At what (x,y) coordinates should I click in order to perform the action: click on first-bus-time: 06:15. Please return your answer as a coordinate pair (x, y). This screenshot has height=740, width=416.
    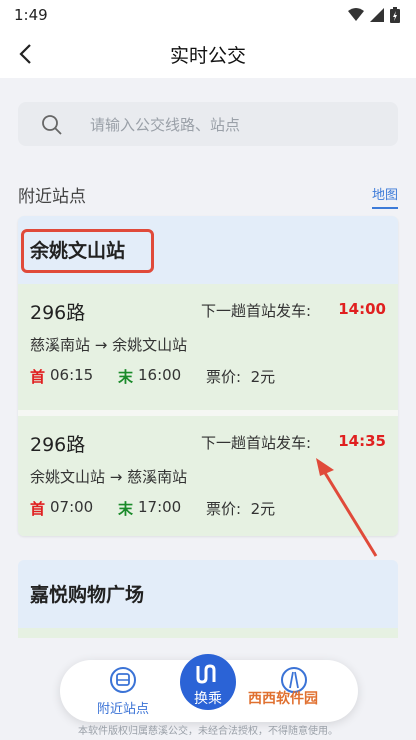
    Looking at the image, I should click on (72, 375).